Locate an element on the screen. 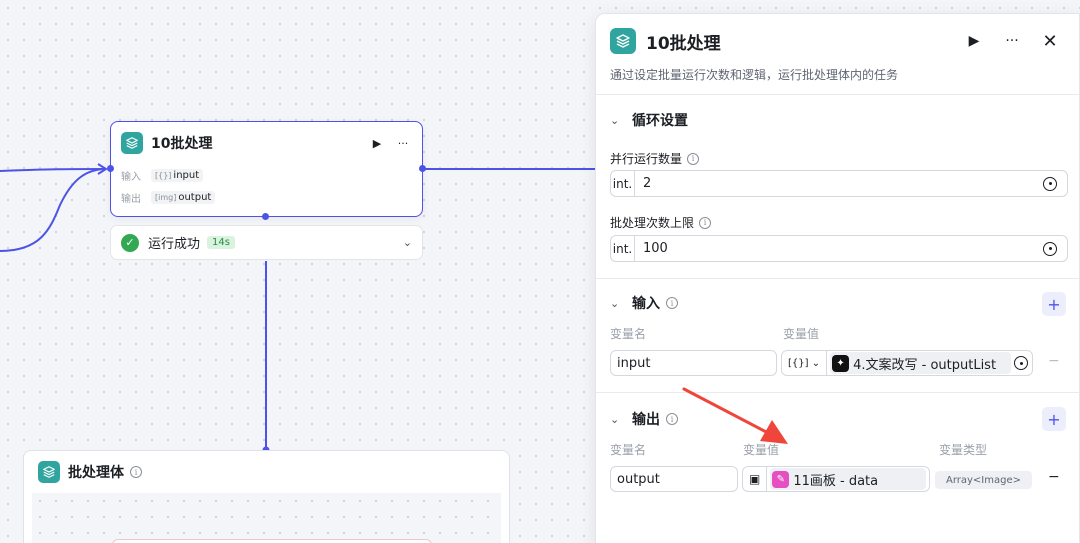 The width and height of the screenshot is (1080, 543). handle-bottom is located at coordinates (265, 216).